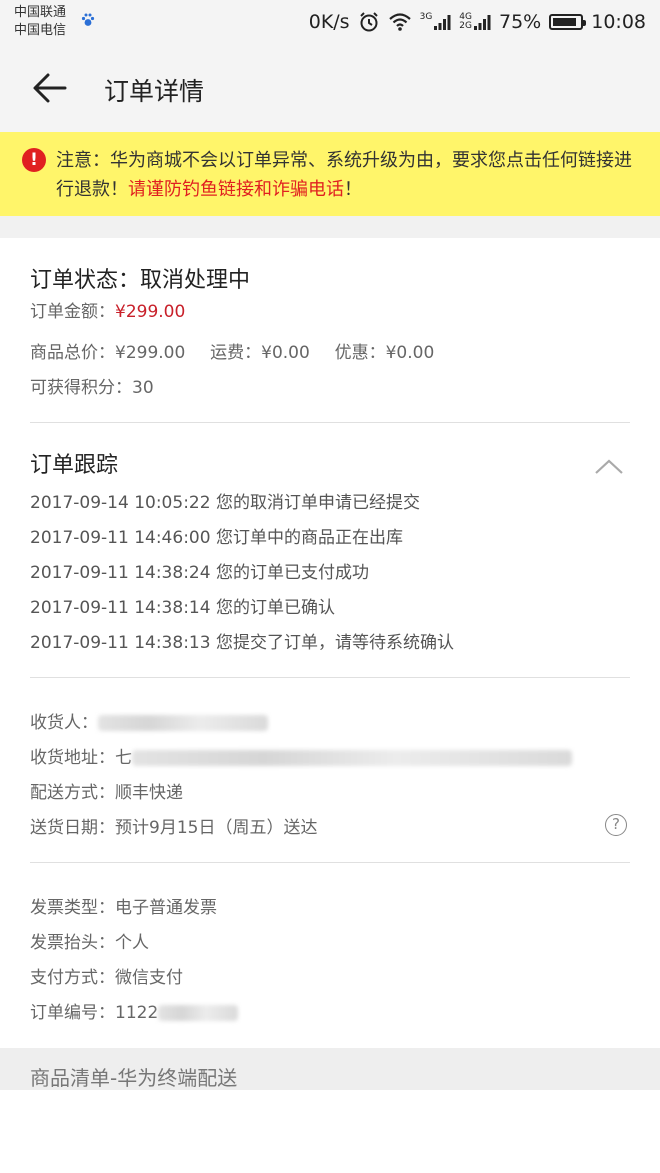 The image size is (660, 1173). I want to click on tracking-time: 2017-09-14 10:05:22, so click(120, 503).